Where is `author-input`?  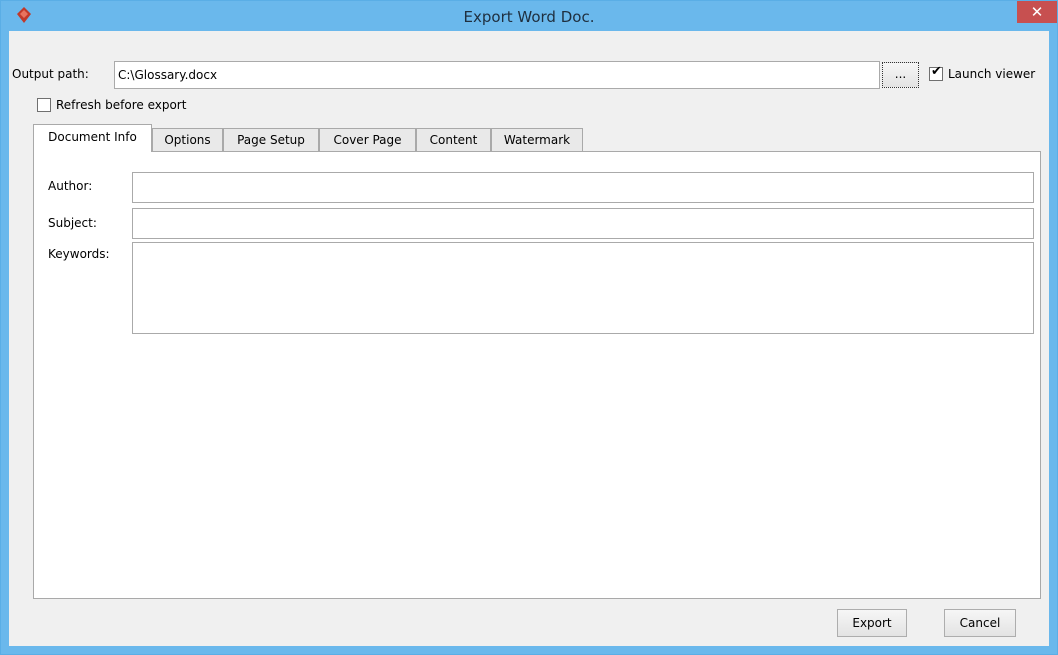
author-input is located at coordinates (583, 187).